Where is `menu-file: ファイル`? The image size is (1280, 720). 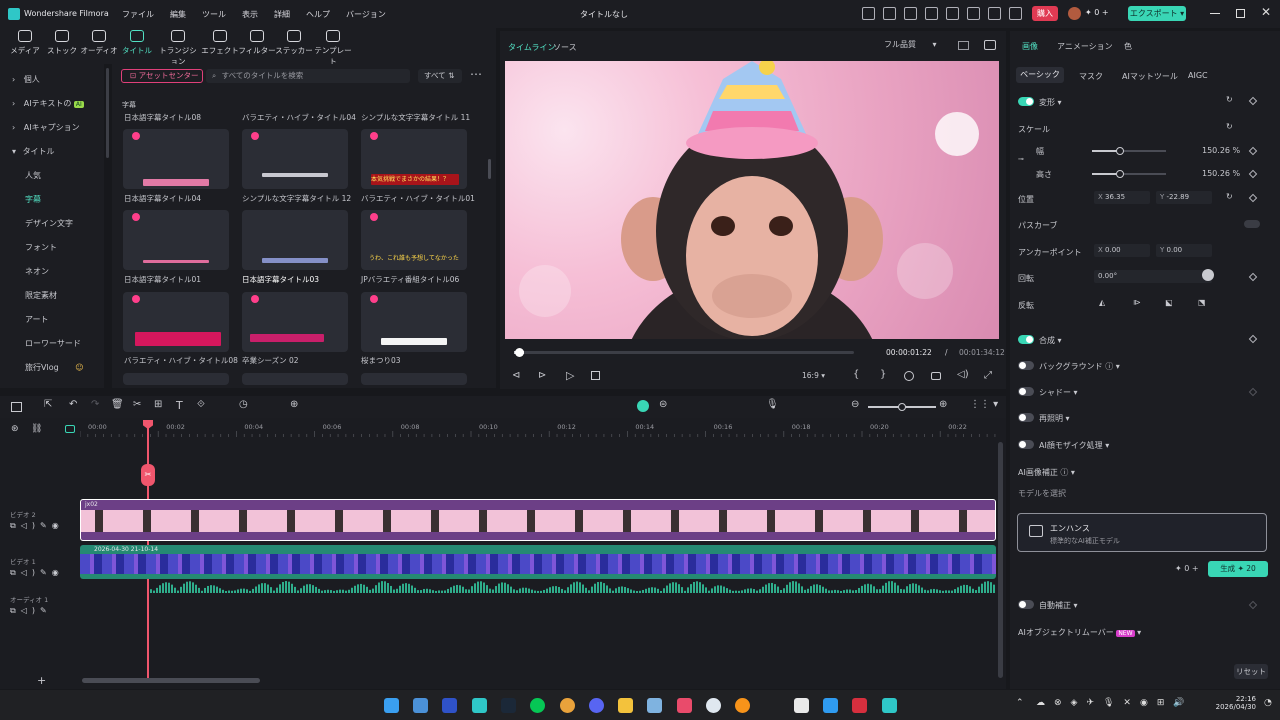 menu-file: ファイル is located at coordinates (138, 14).